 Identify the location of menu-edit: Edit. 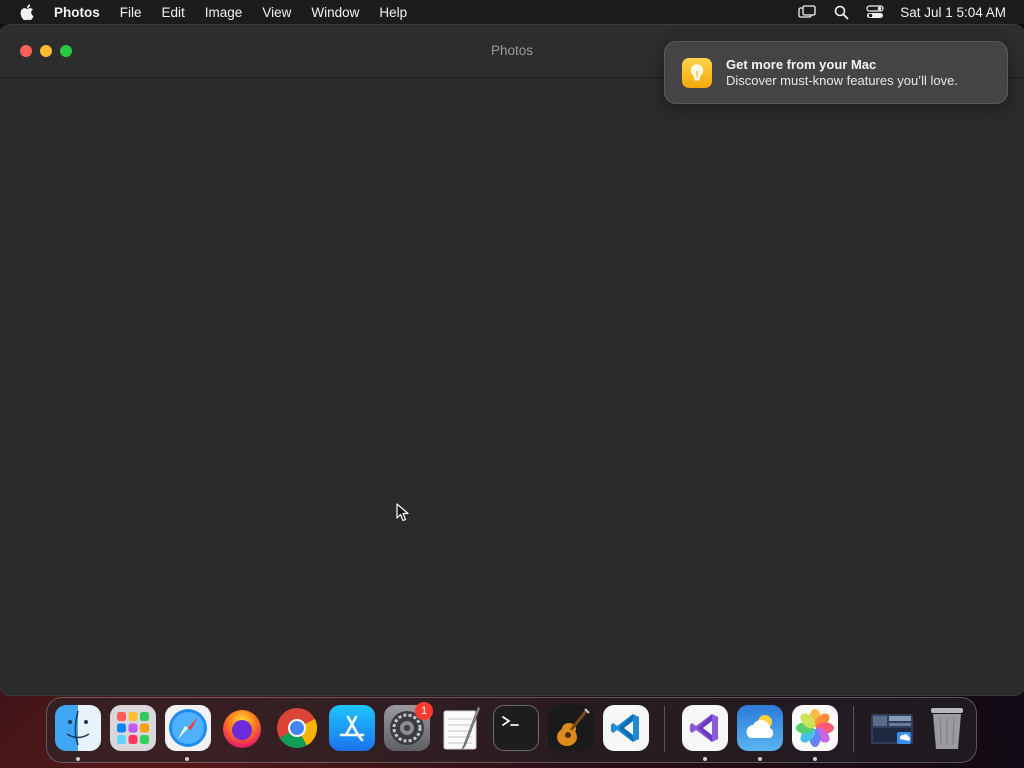
(173, 12).